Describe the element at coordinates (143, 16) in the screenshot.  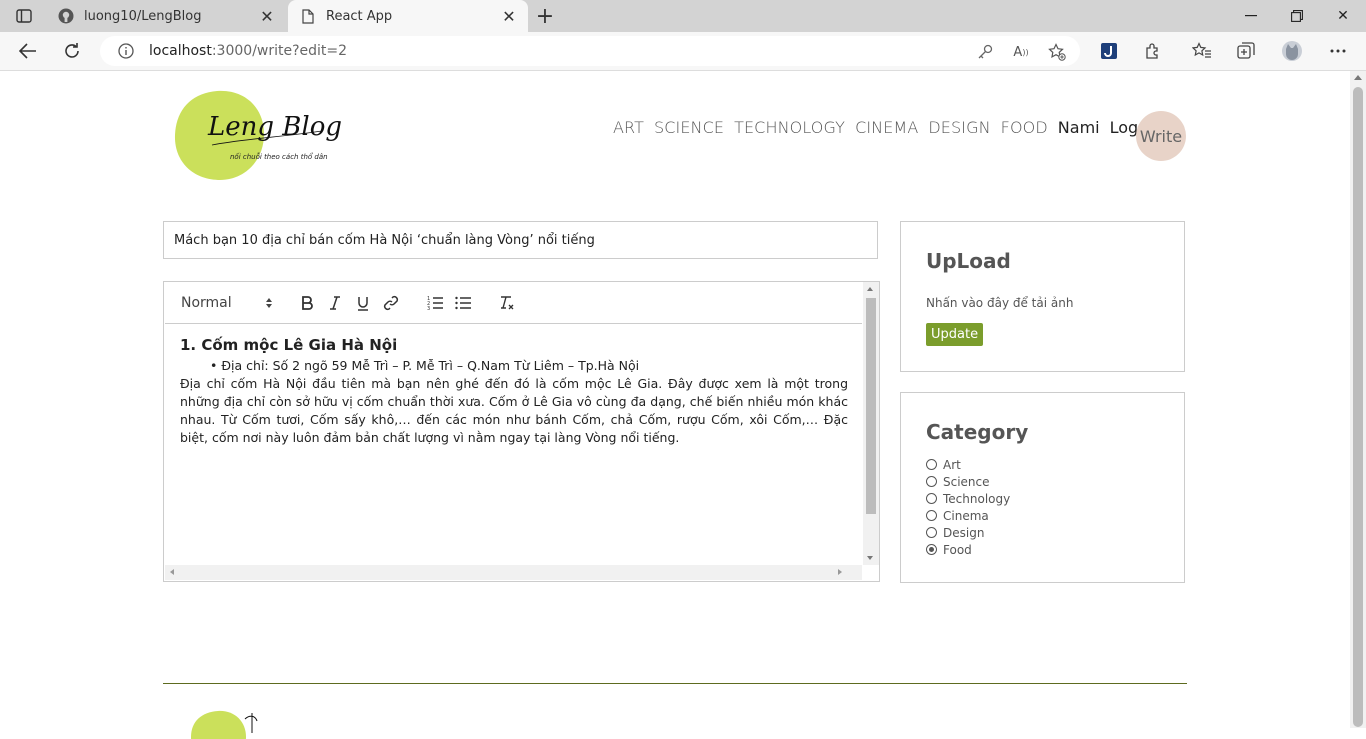
I see `tab-title: luong10/LengBlog` at that location.